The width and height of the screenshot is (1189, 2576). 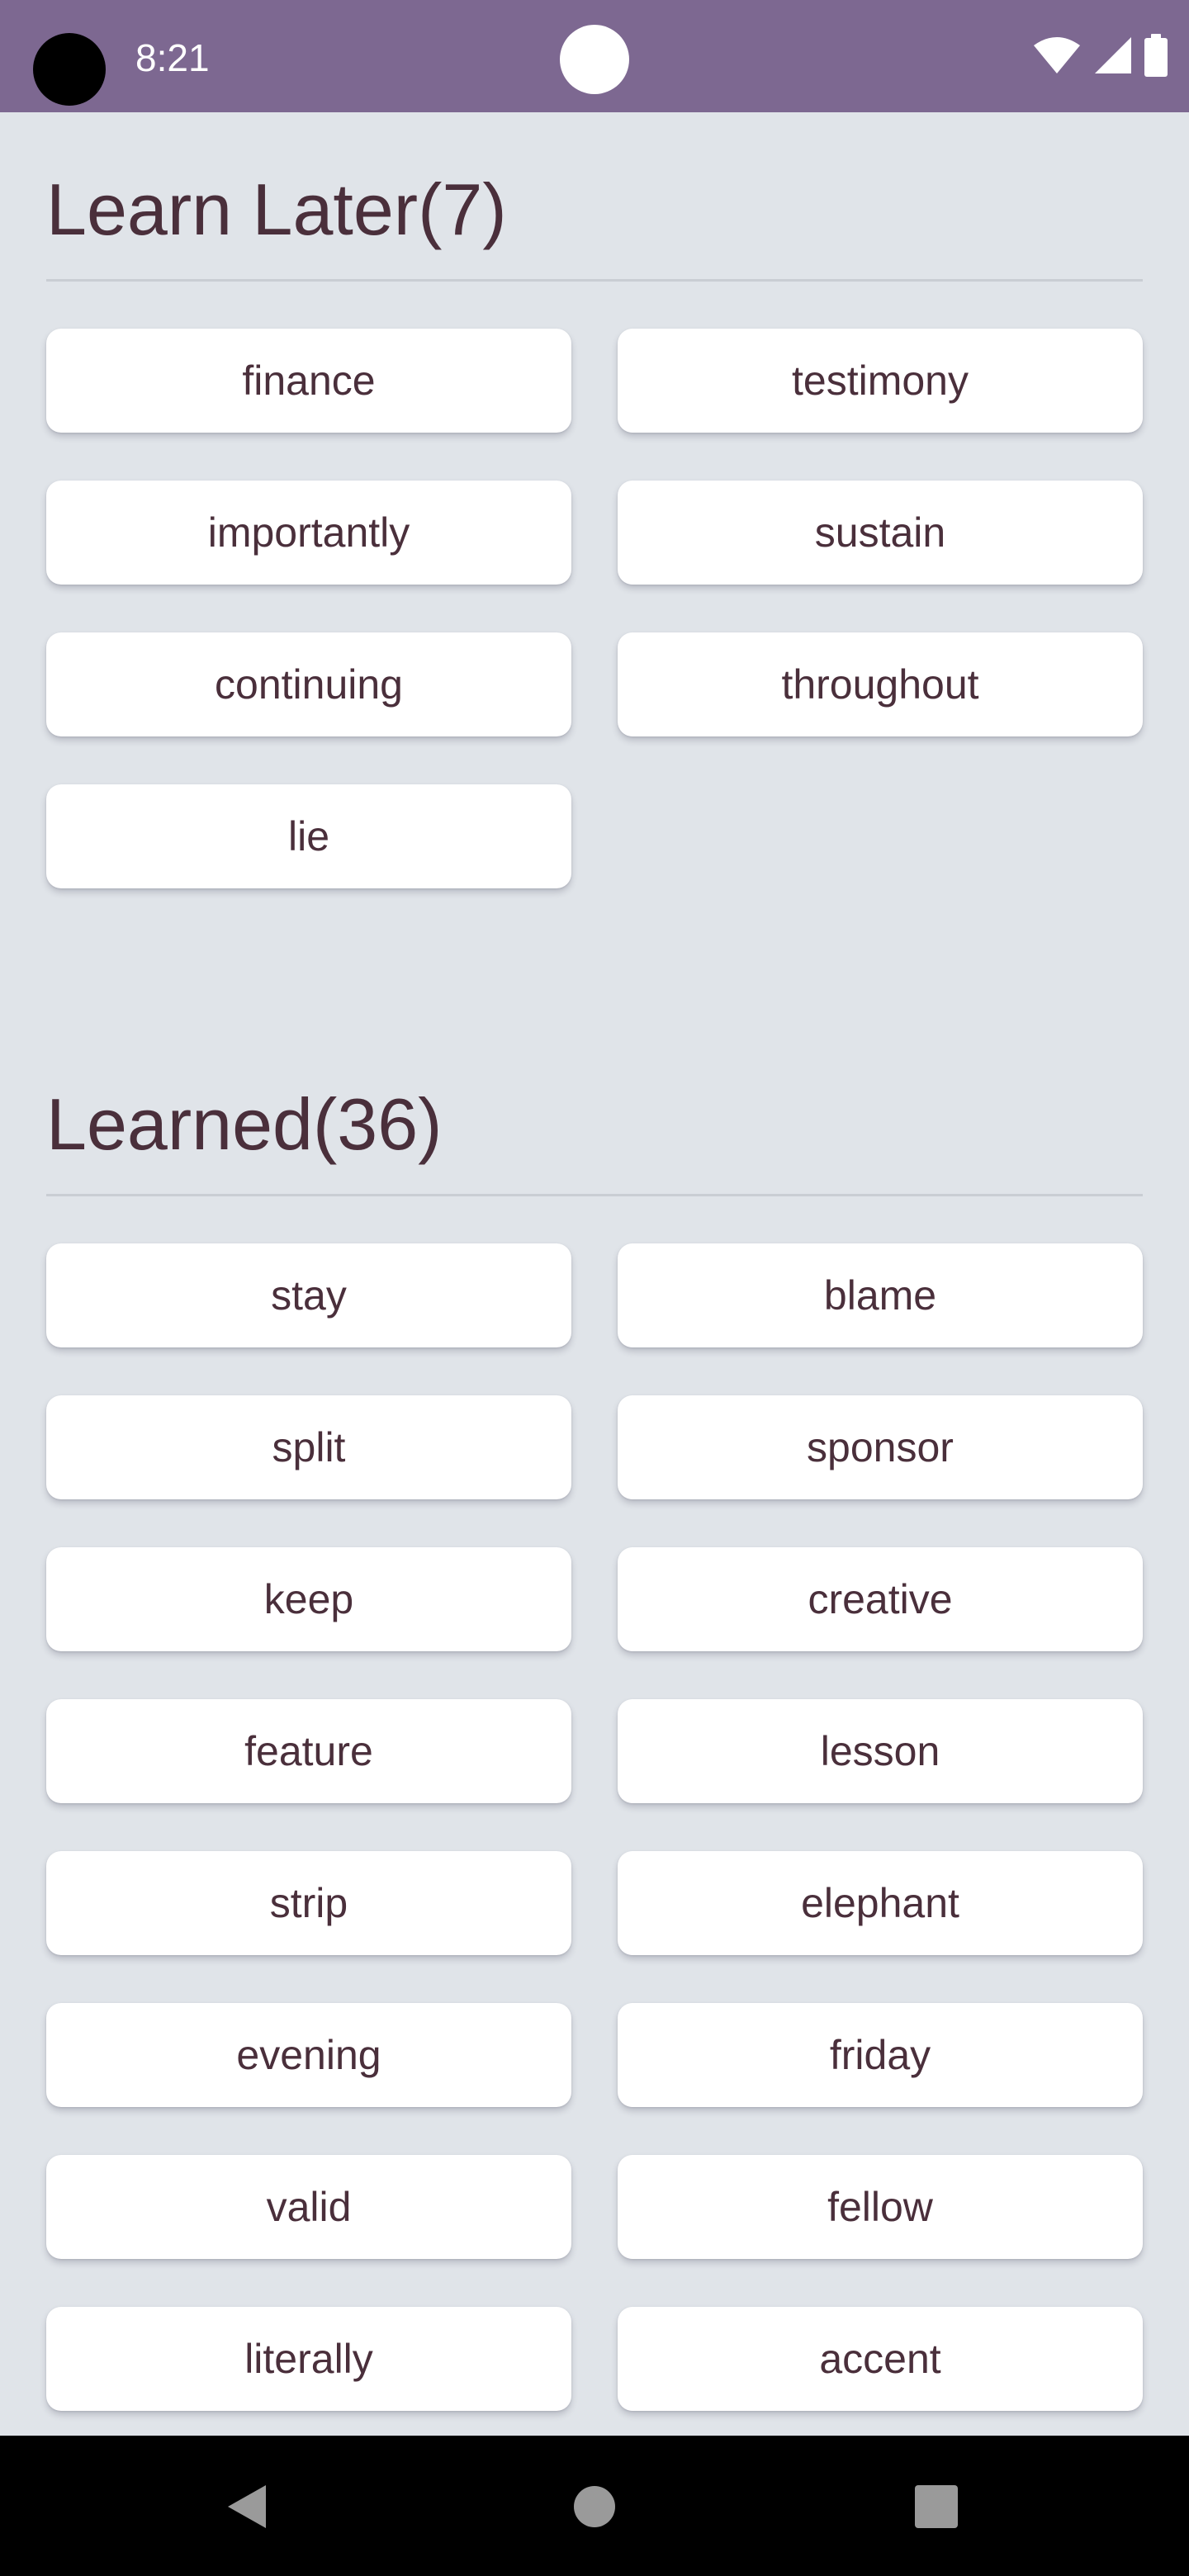 What do you see at coordinates (880, 1599) in the screenshot?
I see `word-card: creative` at bounding box center [880, 1599].